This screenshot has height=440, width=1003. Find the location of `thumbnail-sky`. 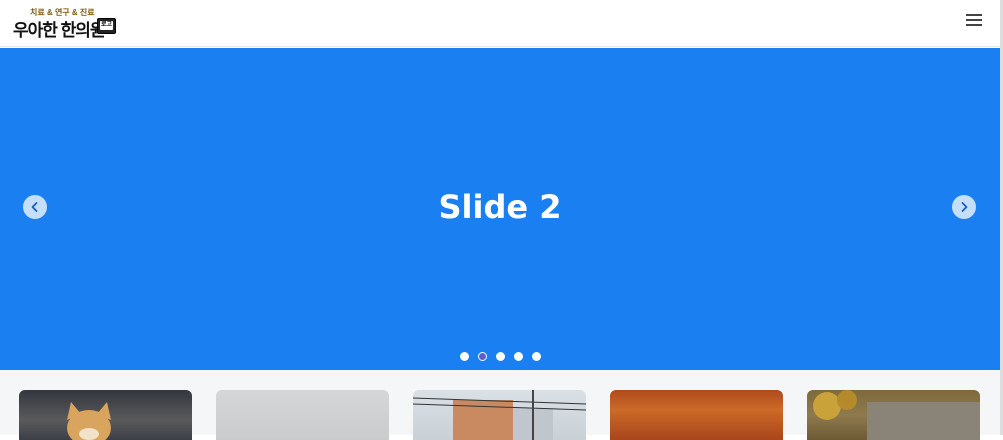

thumbnail-sky is located at coordinates (302, 415).